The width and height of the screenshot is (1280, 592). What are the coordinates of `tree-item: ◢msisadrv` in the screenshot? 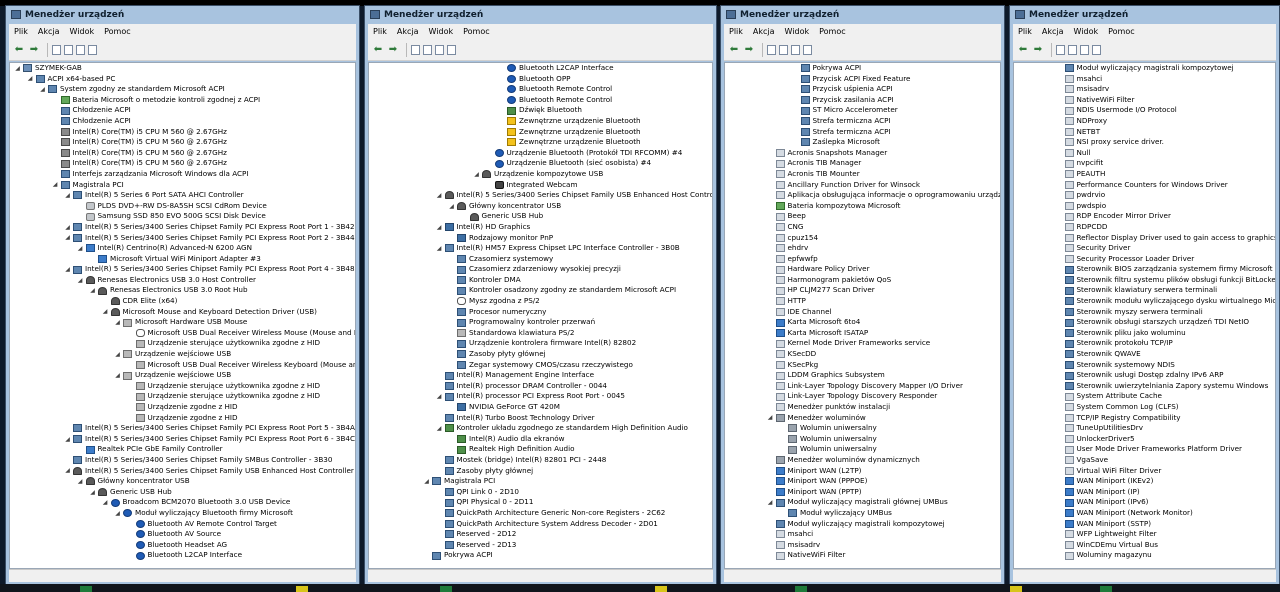 It's located at (862, 545).